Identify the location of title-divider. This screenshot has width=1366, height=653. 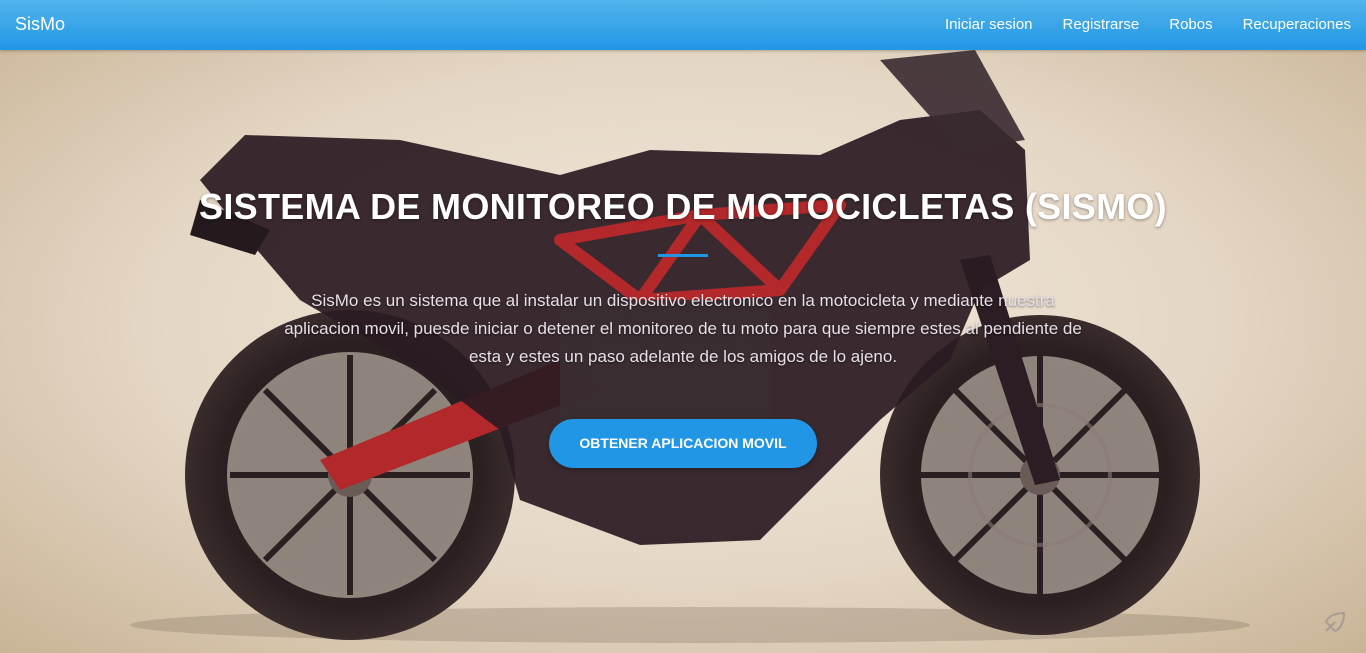
(683, 255).